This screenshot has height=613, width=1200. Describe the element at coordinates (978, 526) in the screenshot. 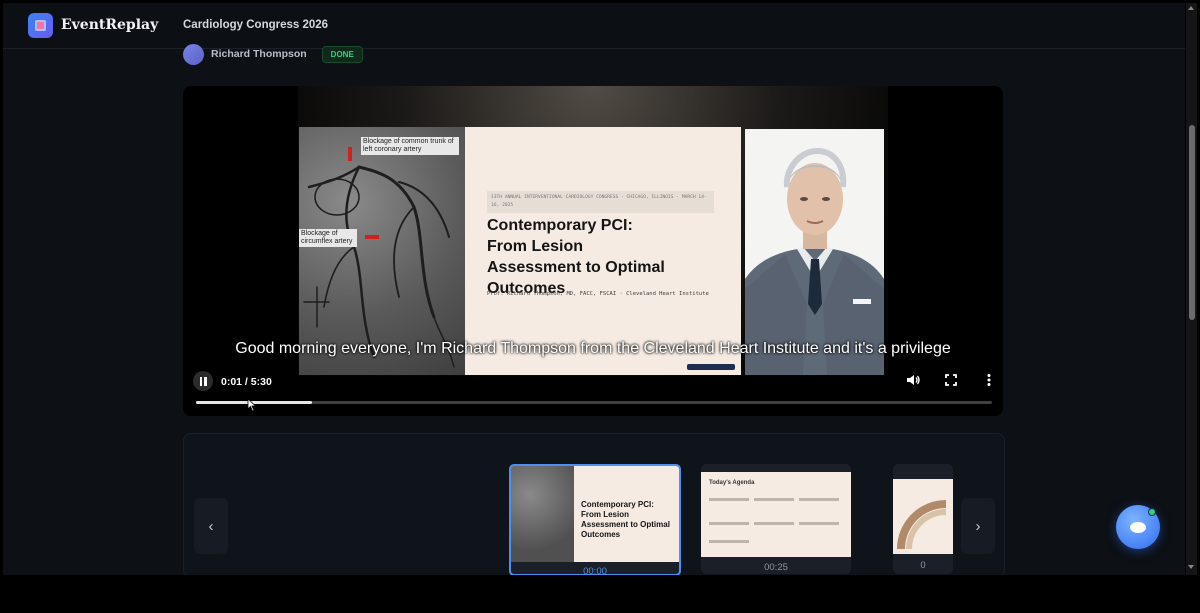

I see `timeline-next-button: ›` at that location.